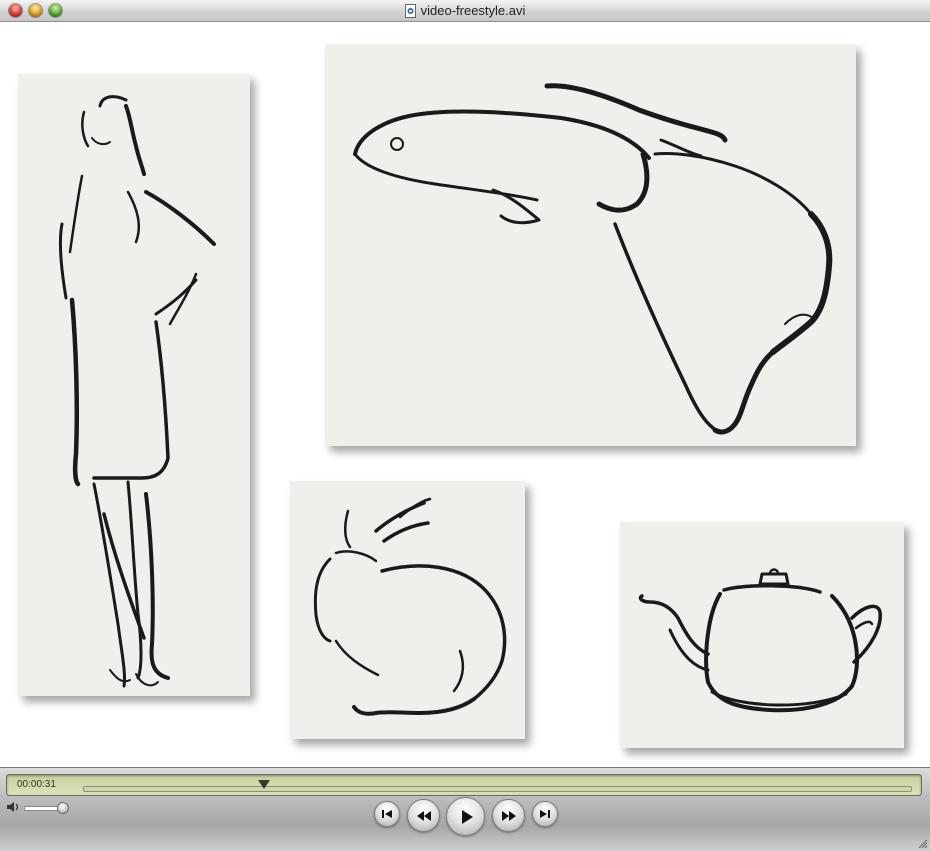 The image size is (930, 851). I want to click on sketch-rabbit, so click(407, 610).